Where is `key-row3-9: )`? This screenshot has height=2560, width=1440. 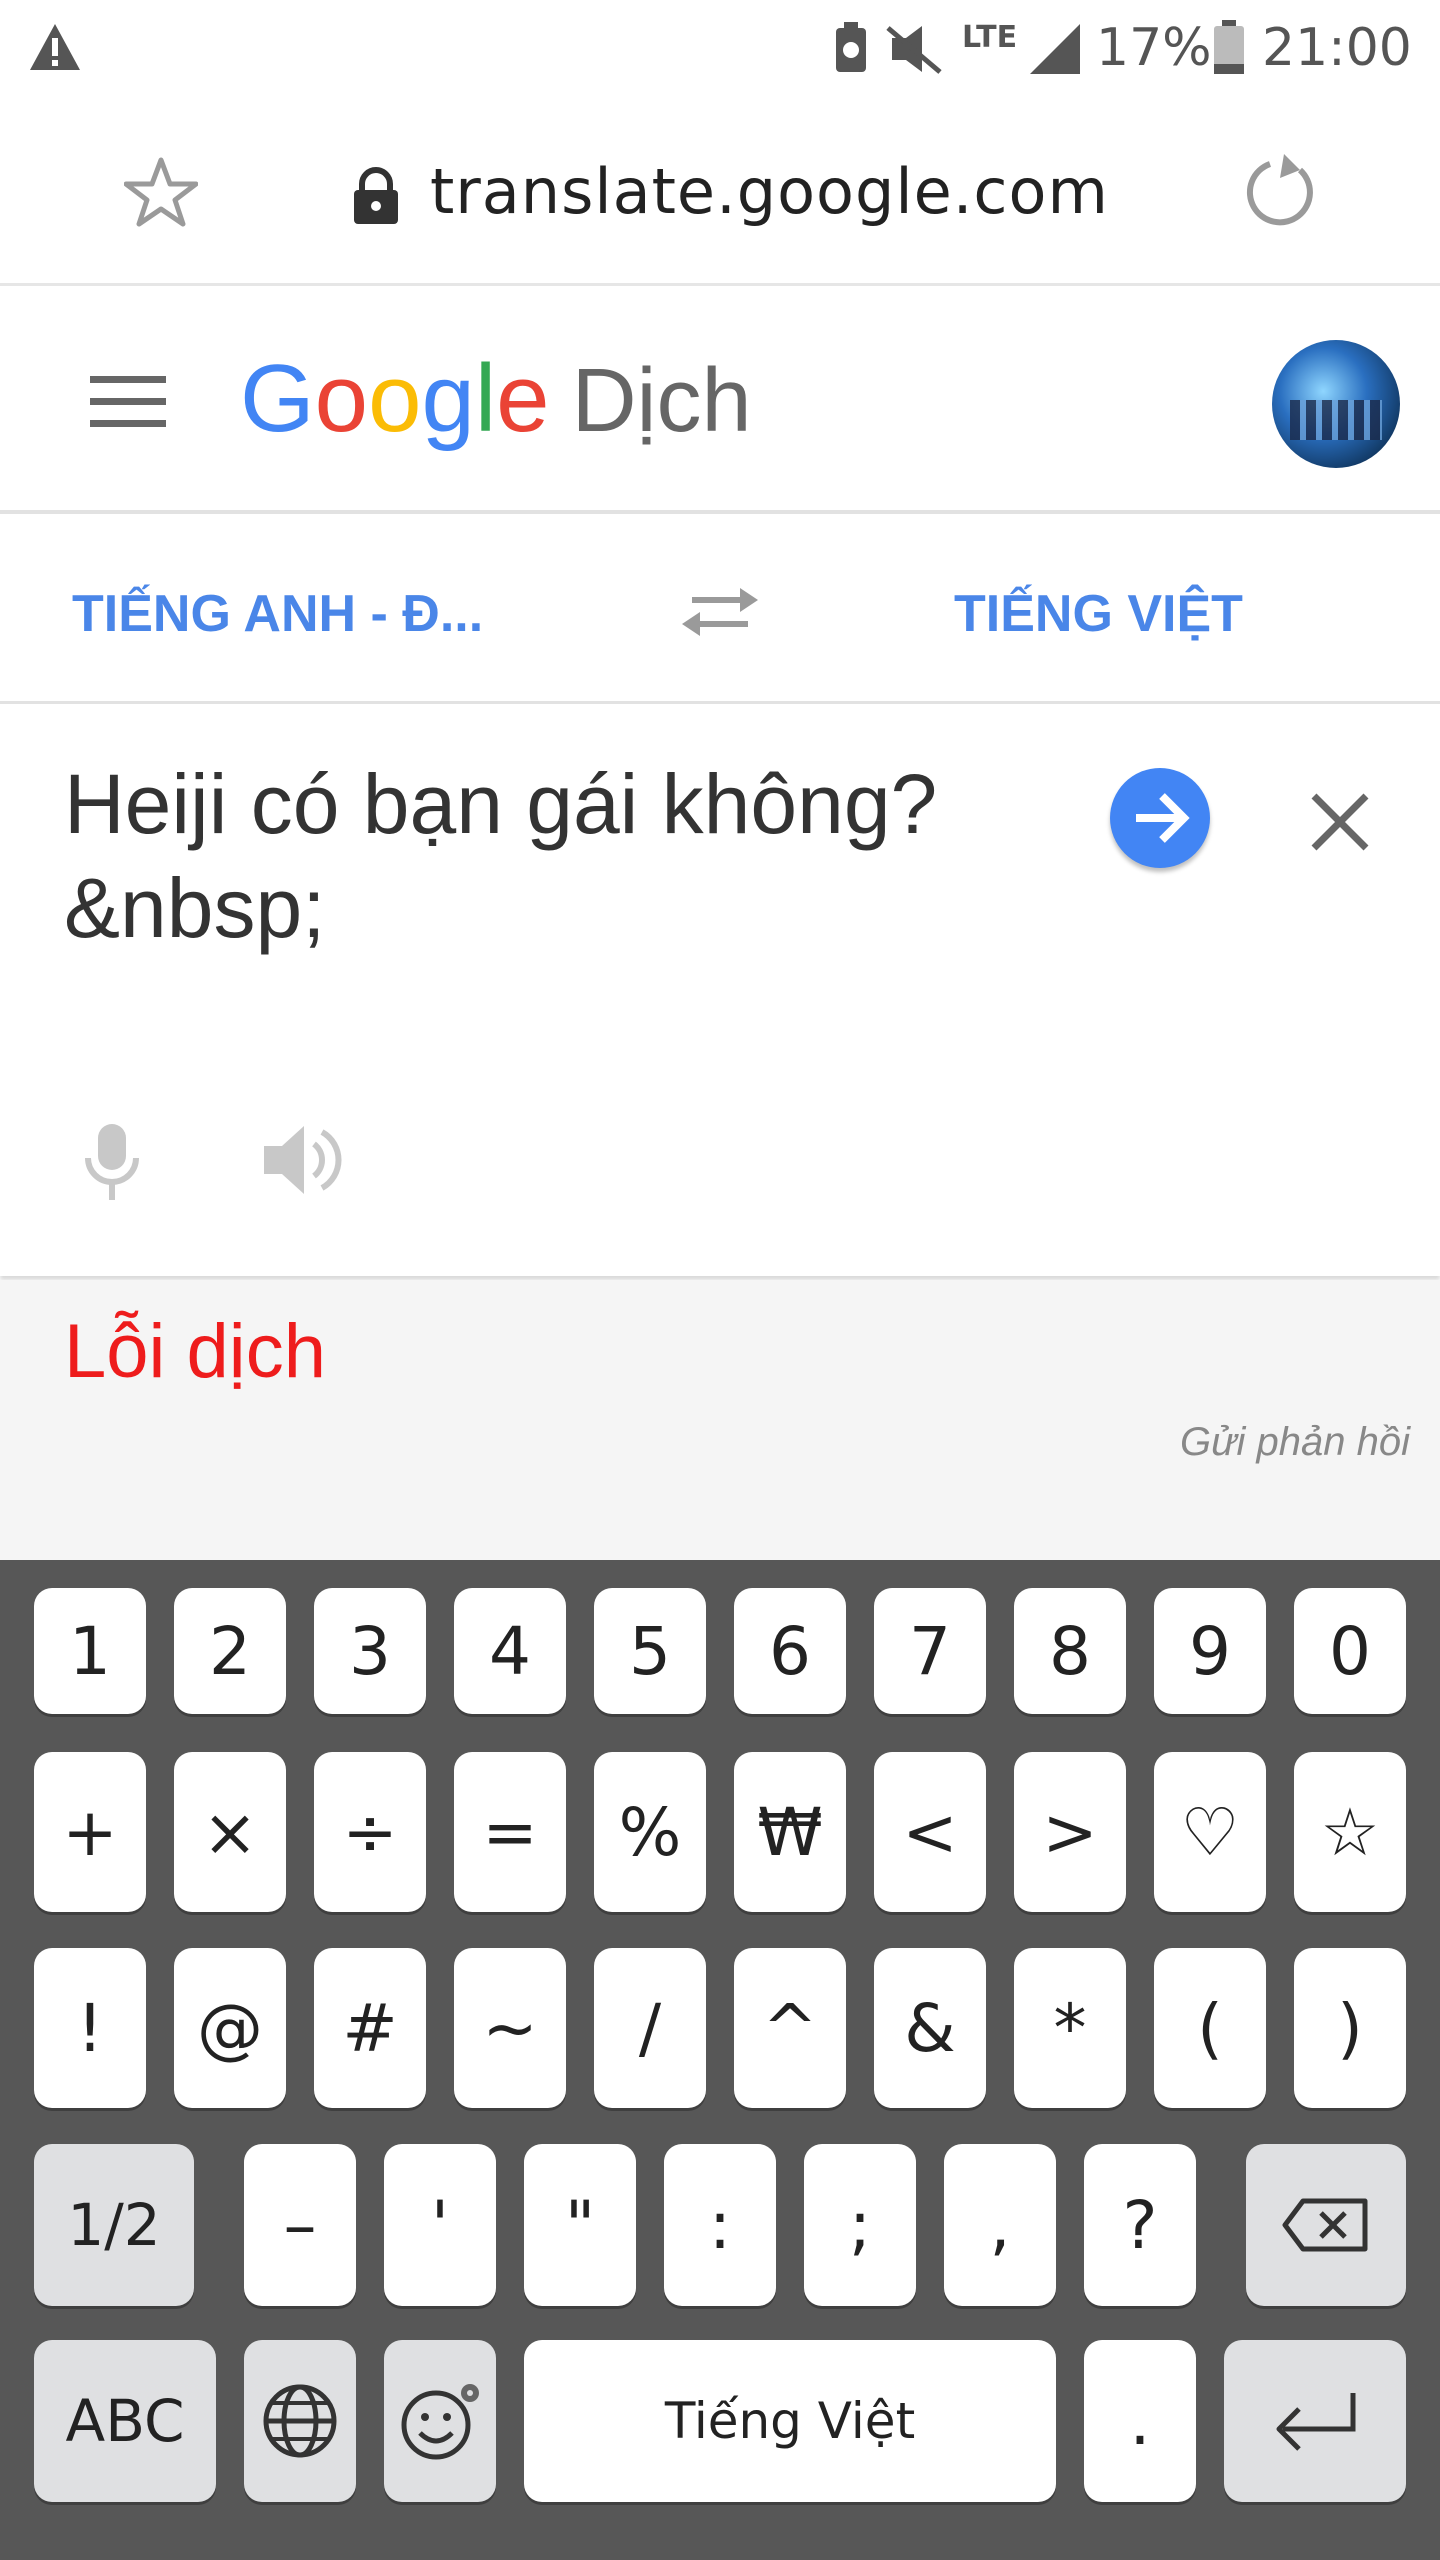 key-row3-9: ) is located at coordinates (1350, 2028).